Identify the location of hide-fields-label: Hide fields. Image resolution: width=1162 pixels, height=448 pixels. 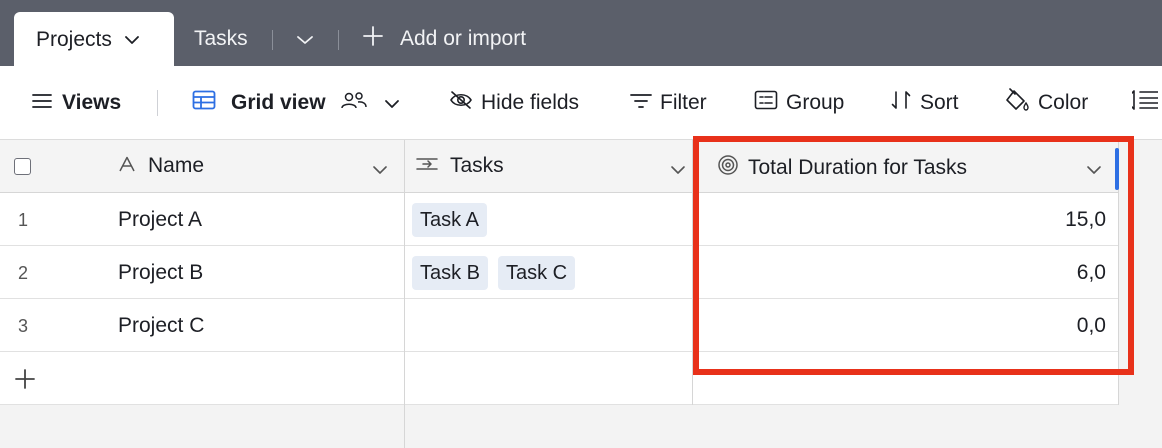
(530, 102).